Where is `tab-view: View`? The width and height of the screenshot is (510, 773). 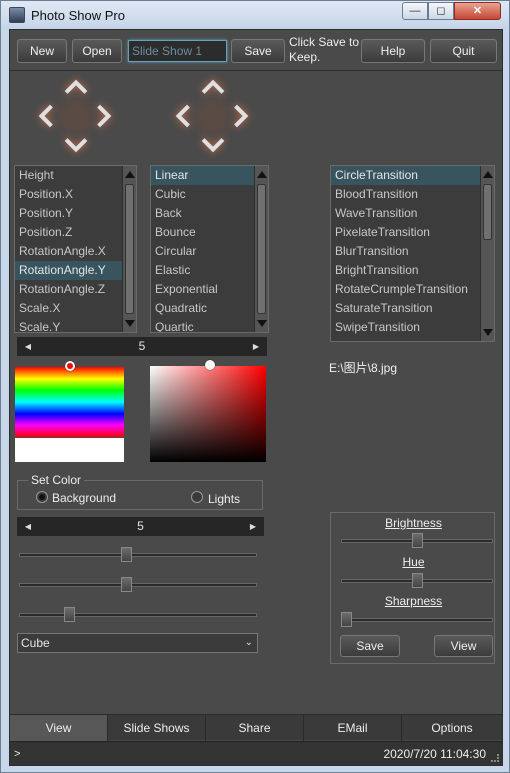
tab-view: View is located at coordinates (59, 728).